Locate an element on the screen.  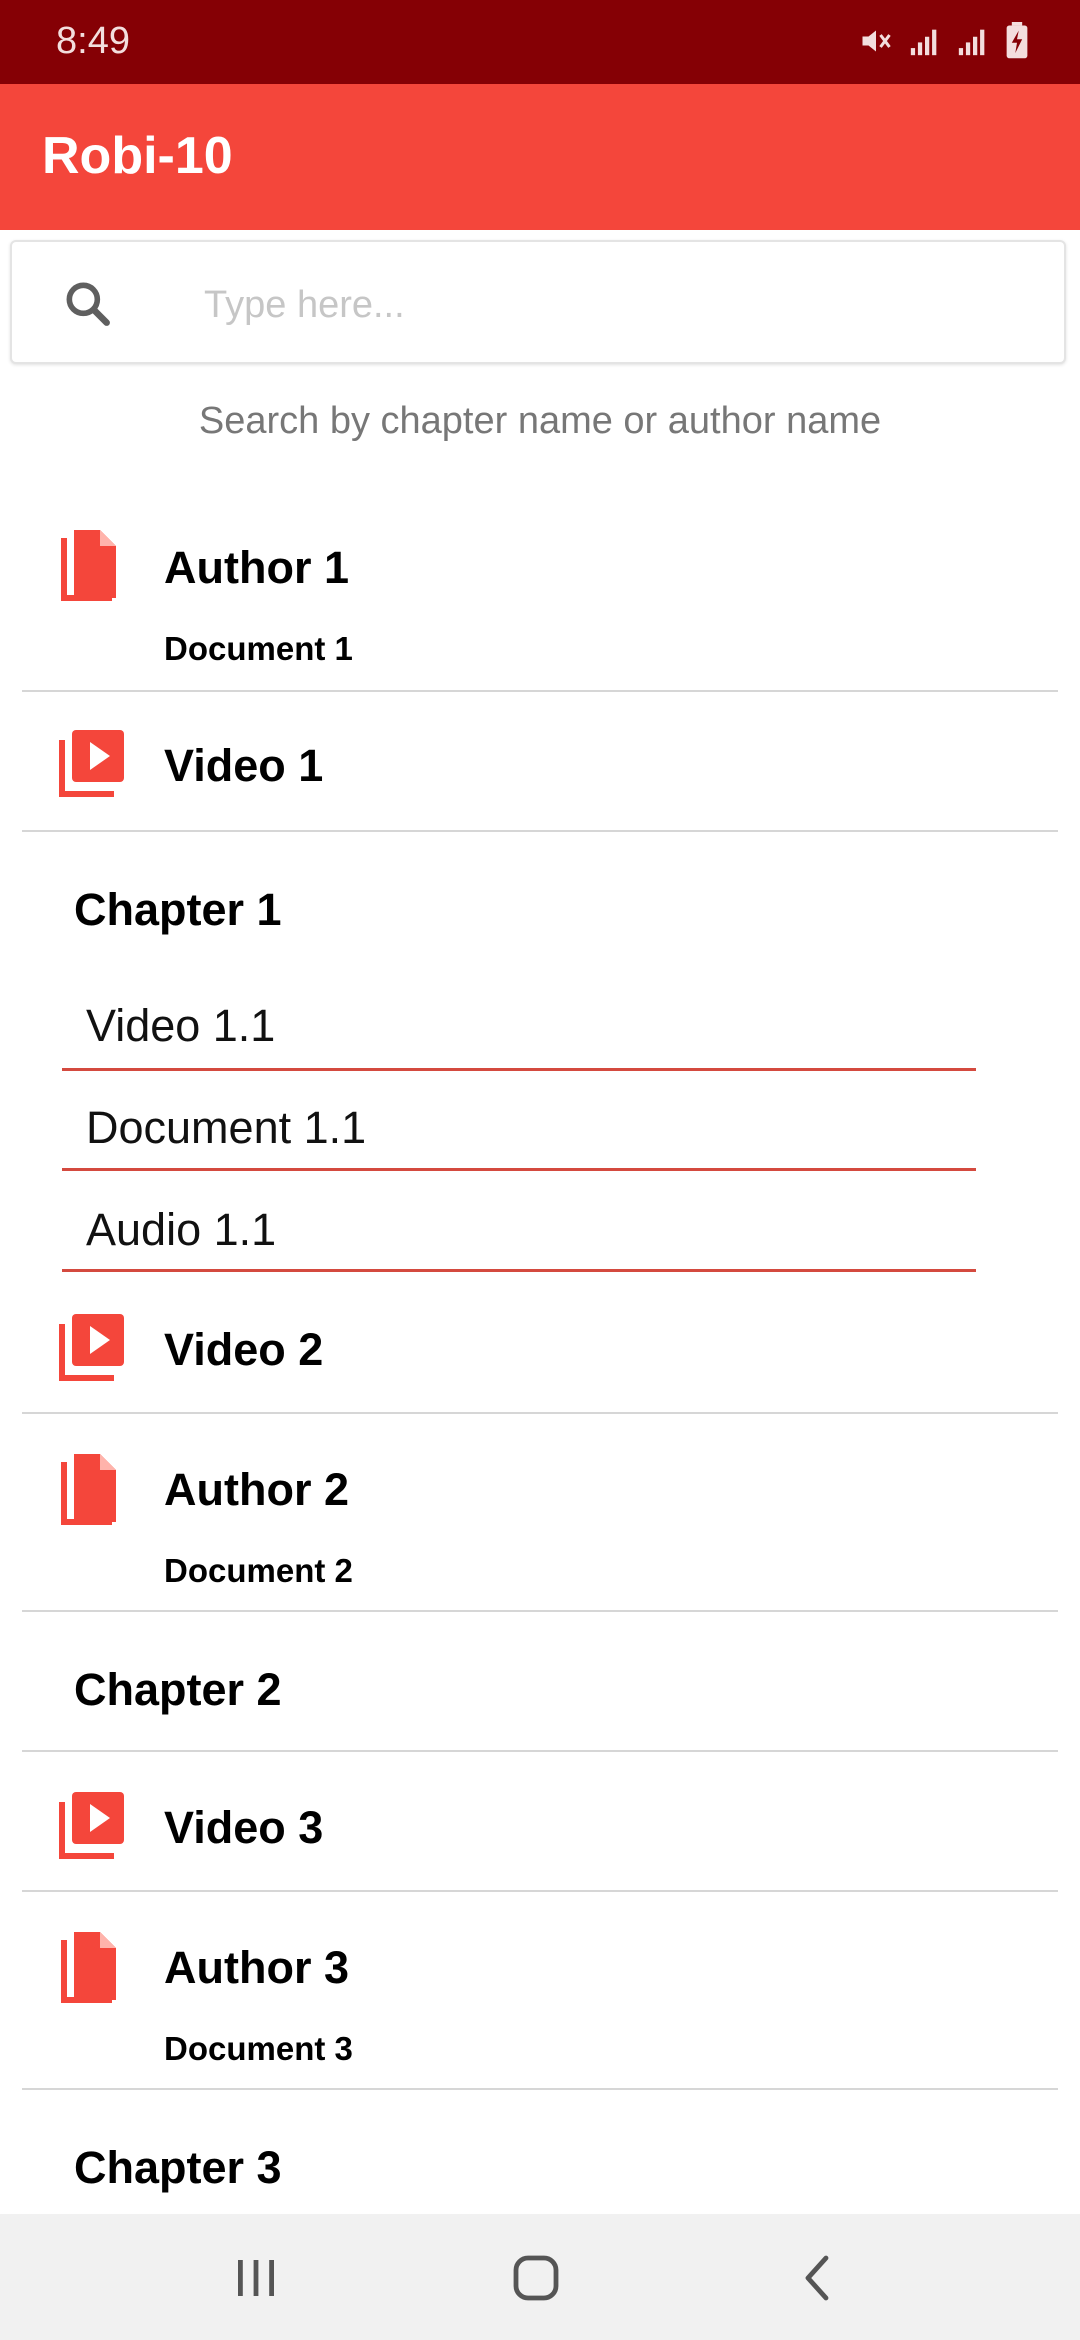
item-title: Video 1 is located at coordinates (244, 765).